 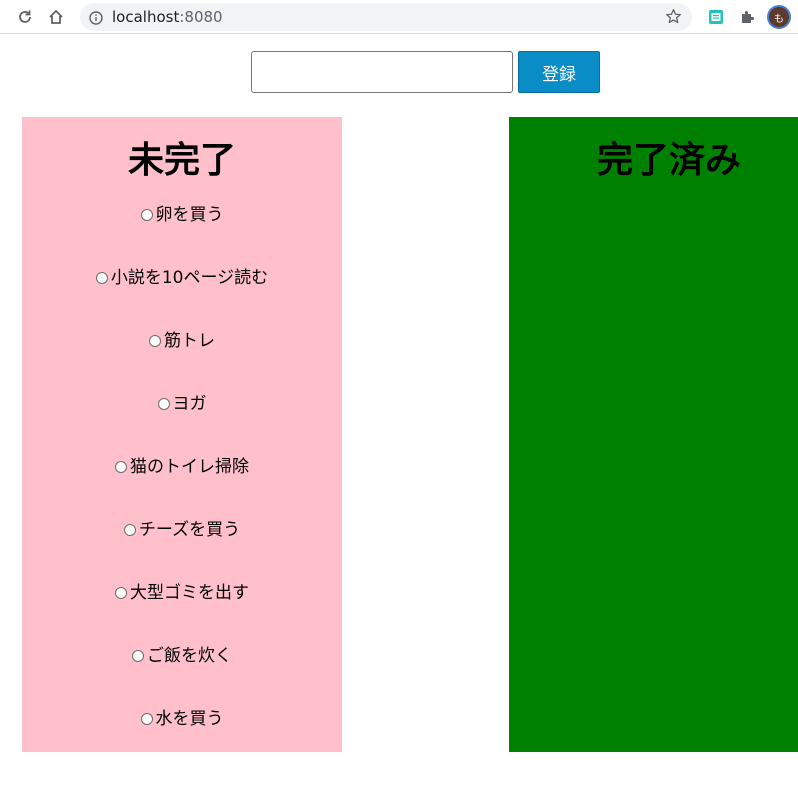 I want to click on todo-item-text: 猫のトイレ掃除, so click(x=189, y=467).